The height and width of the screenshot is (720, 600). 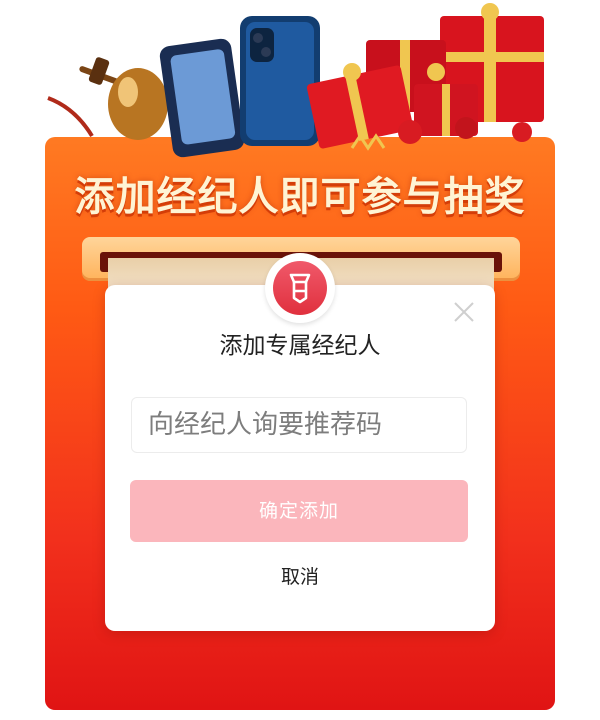 What do you see at coordinates (239, 87) in the screenshot?
I see `smartphone-icon` at bounding box center [239, 87].